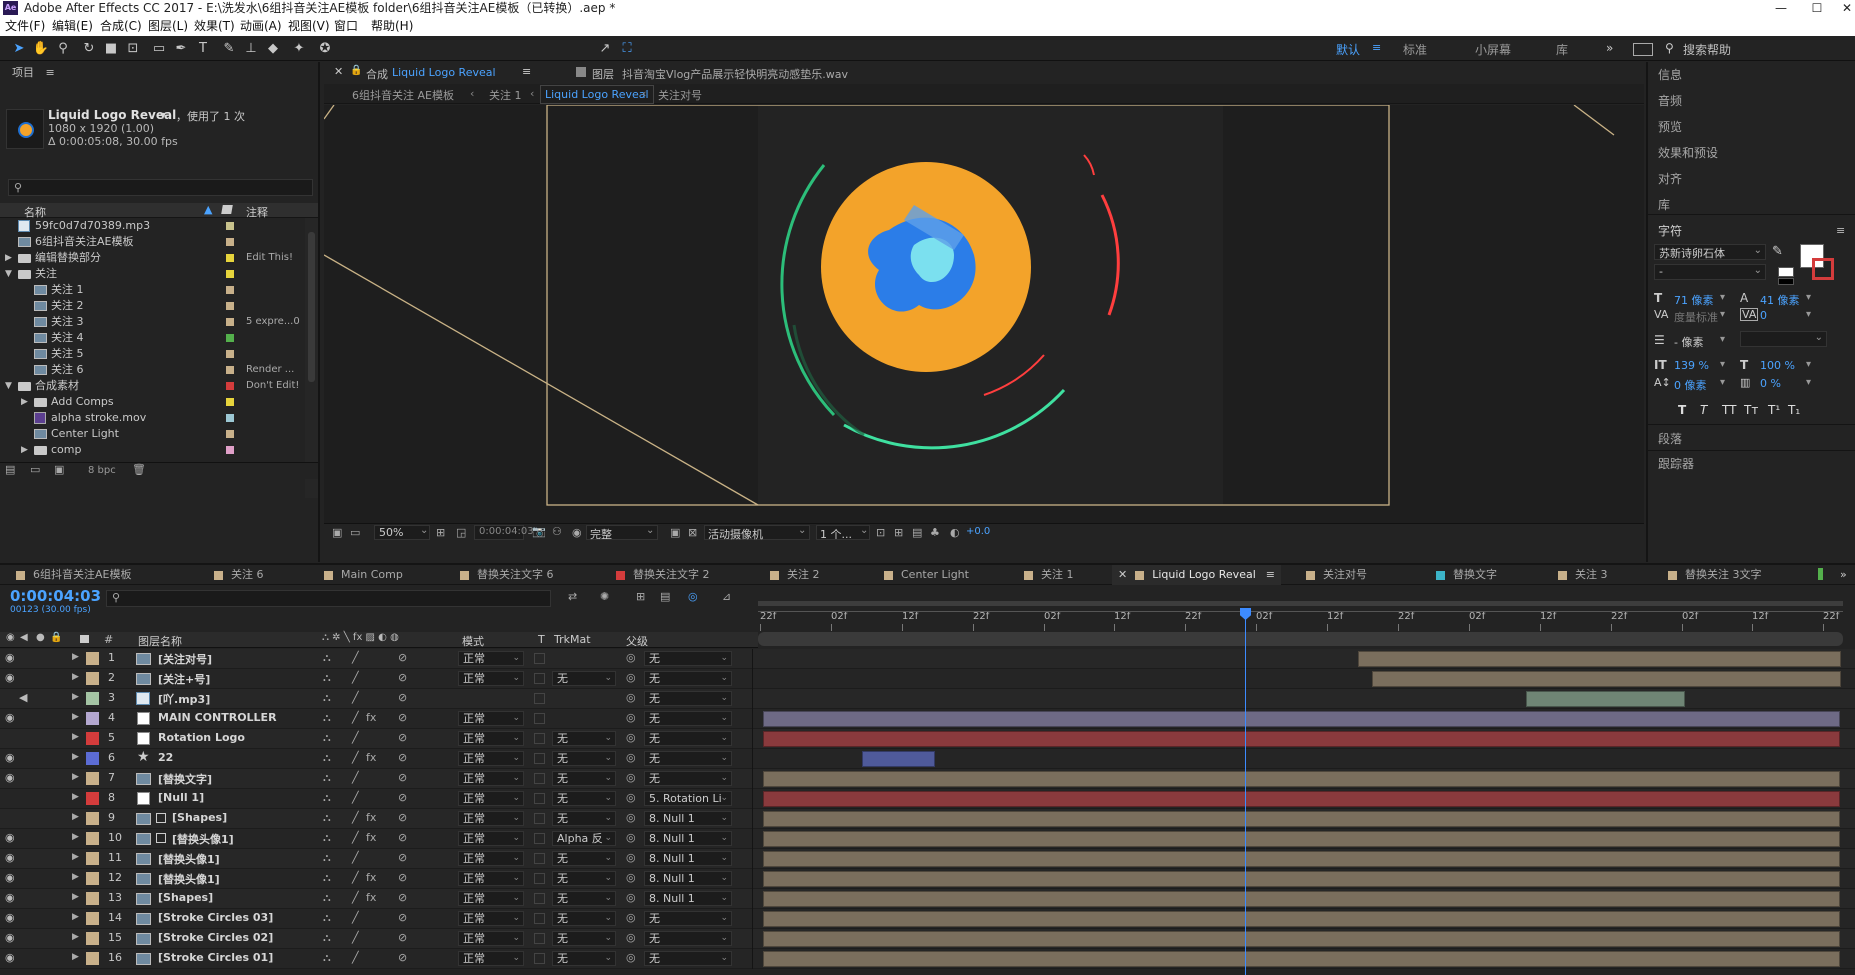 The width and height of the screenshot is (1855, 975). What do you see at coordinates (309, 26) in the screenshot?
I see `menu-view: 视图(V)` at bounding box center [309, 26].